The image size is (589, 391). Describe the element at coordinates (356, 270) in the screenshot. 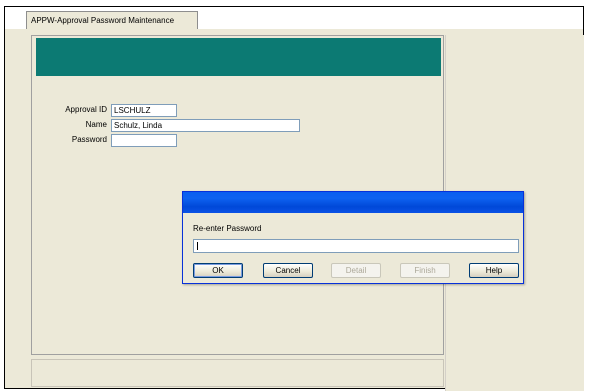

I see `detail-button: Detail` at that location.